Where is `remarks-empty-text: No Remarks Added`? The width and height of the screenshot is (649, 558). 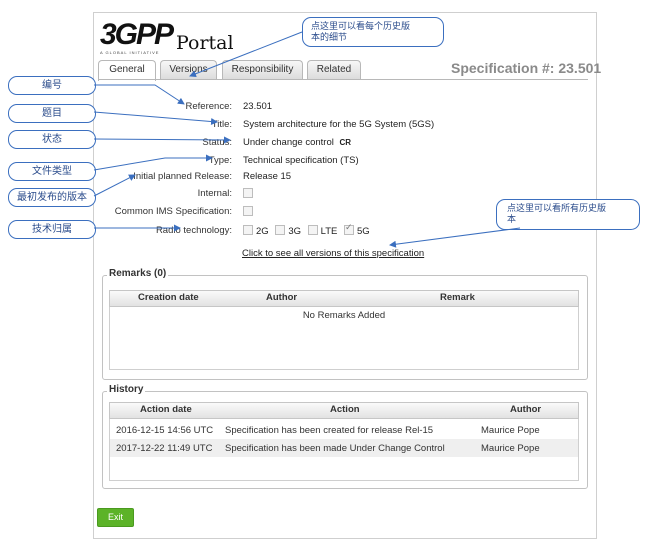
remarks-empty-text: No Remarks Added is located at coordinates (344, 315).